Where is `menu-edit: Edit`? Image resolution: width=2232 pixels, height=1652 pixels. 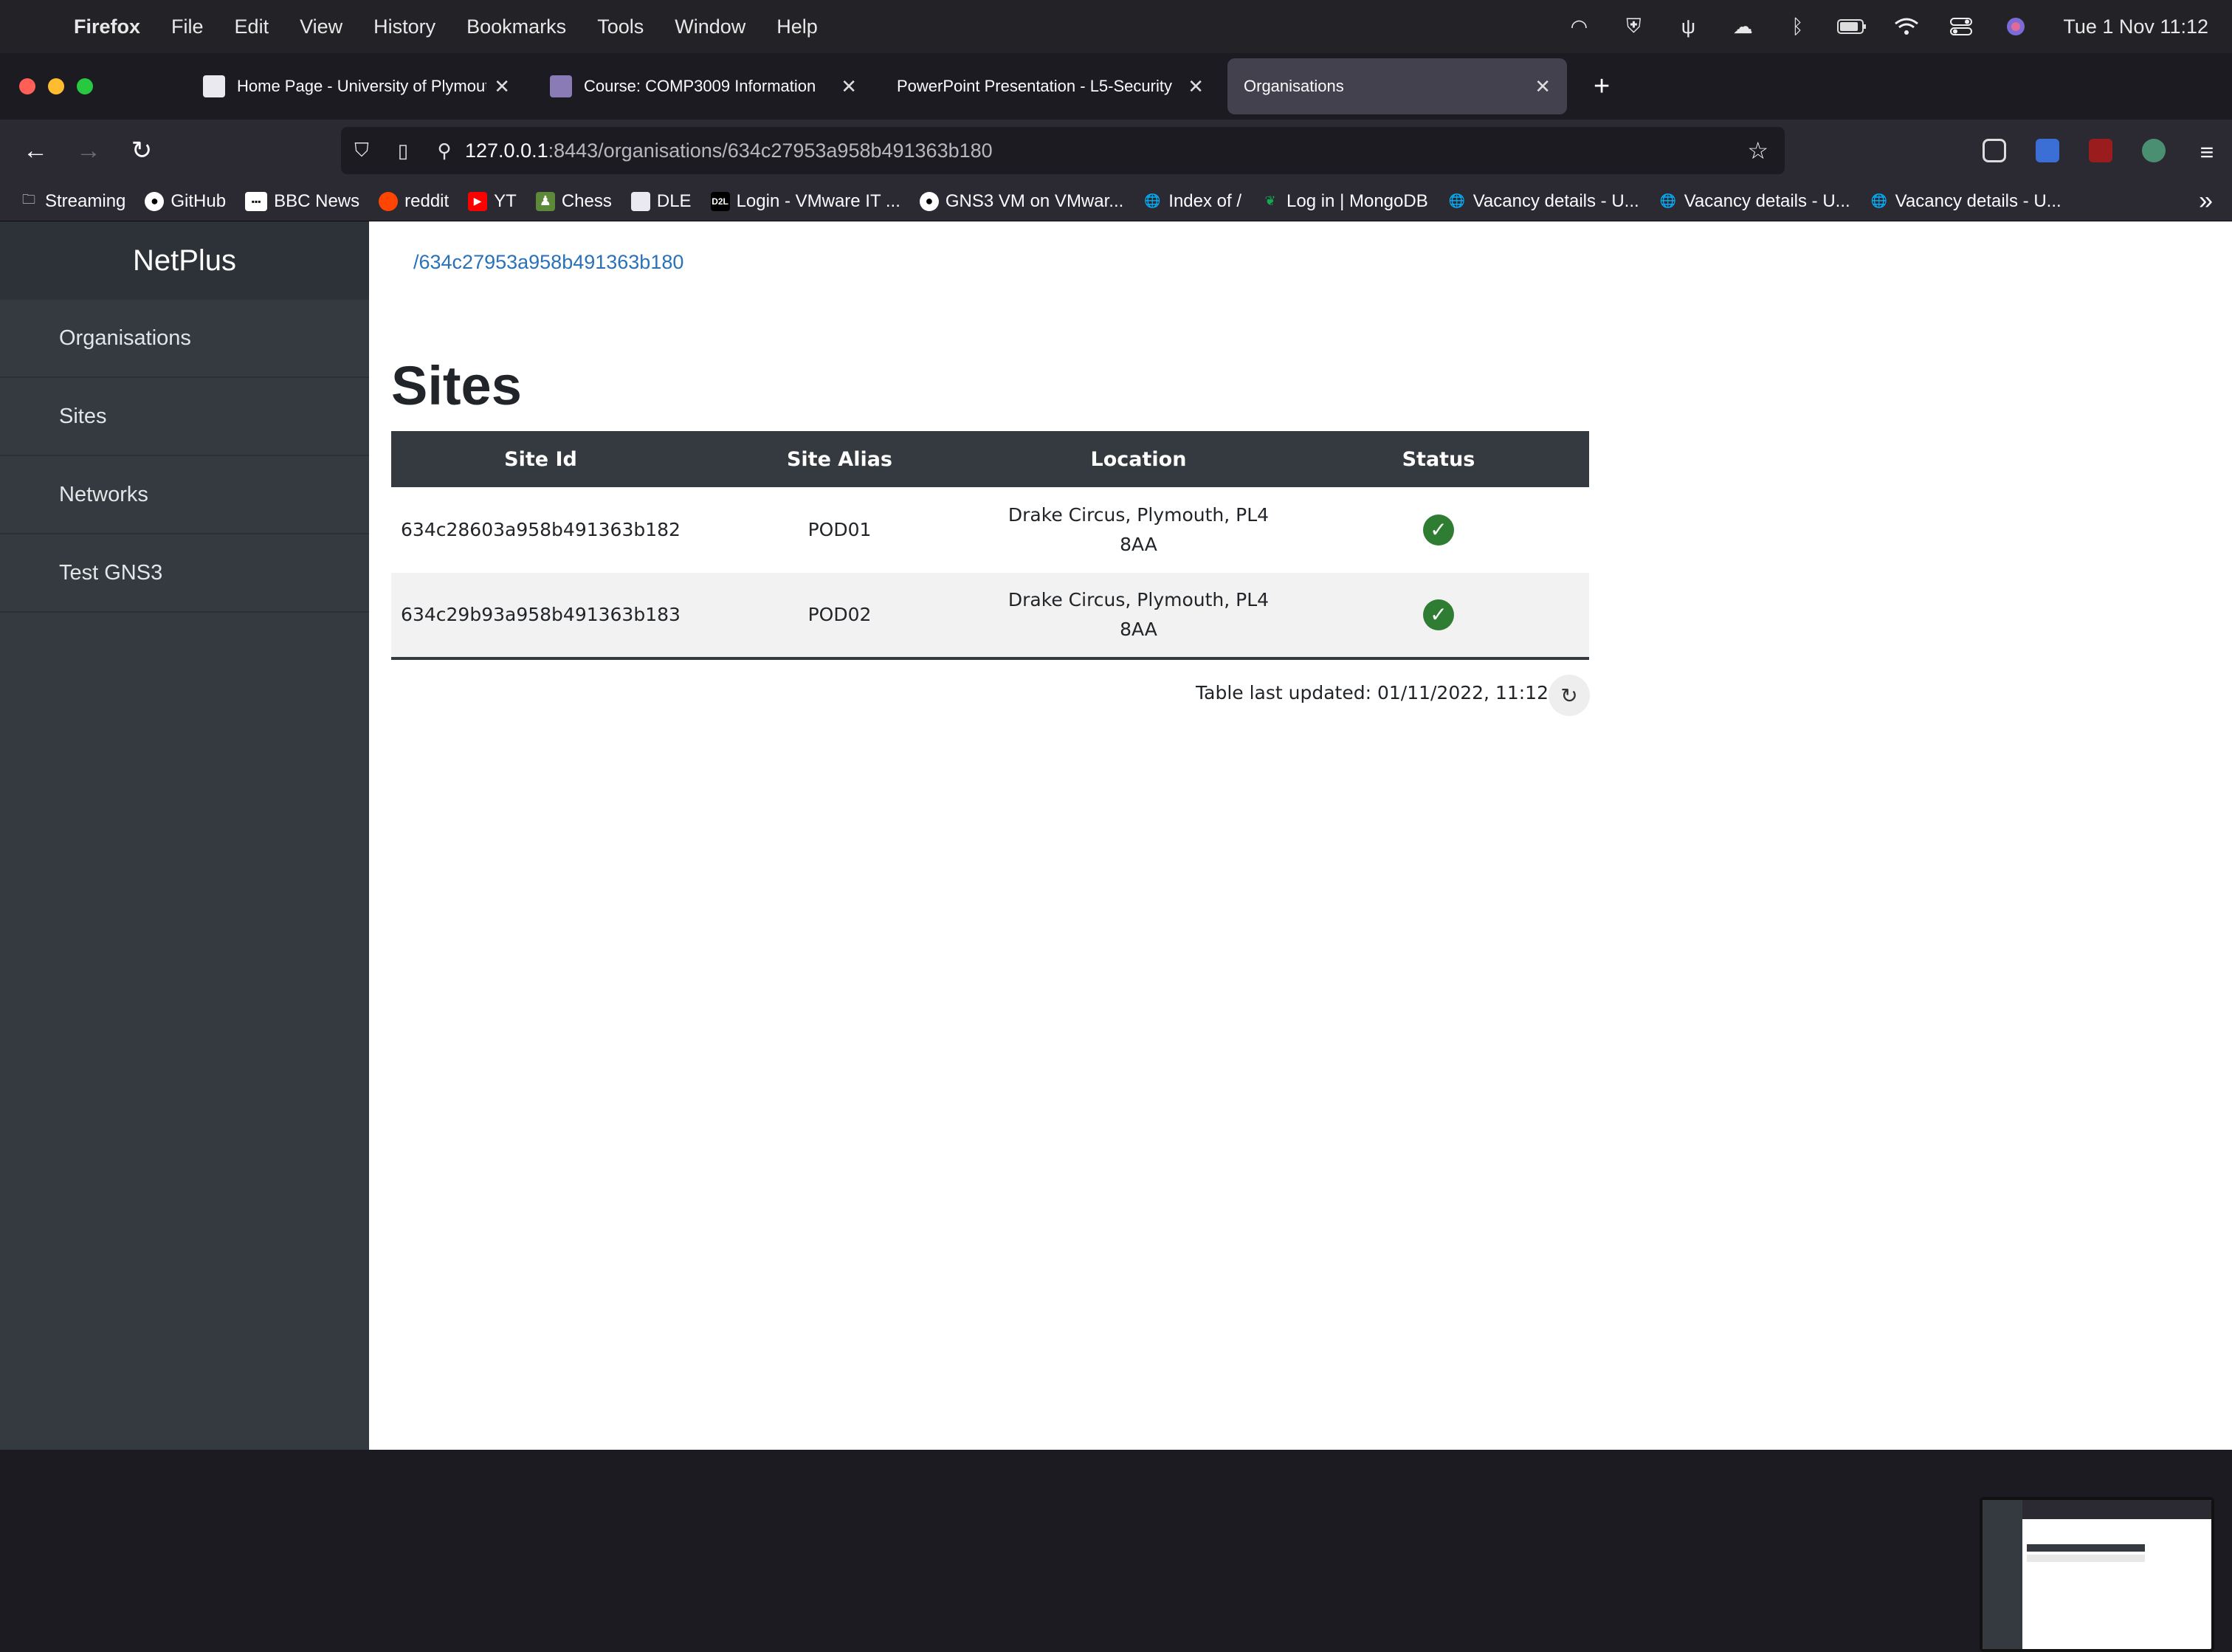 menu-edit: Edit is located at coordinates (252, 27).